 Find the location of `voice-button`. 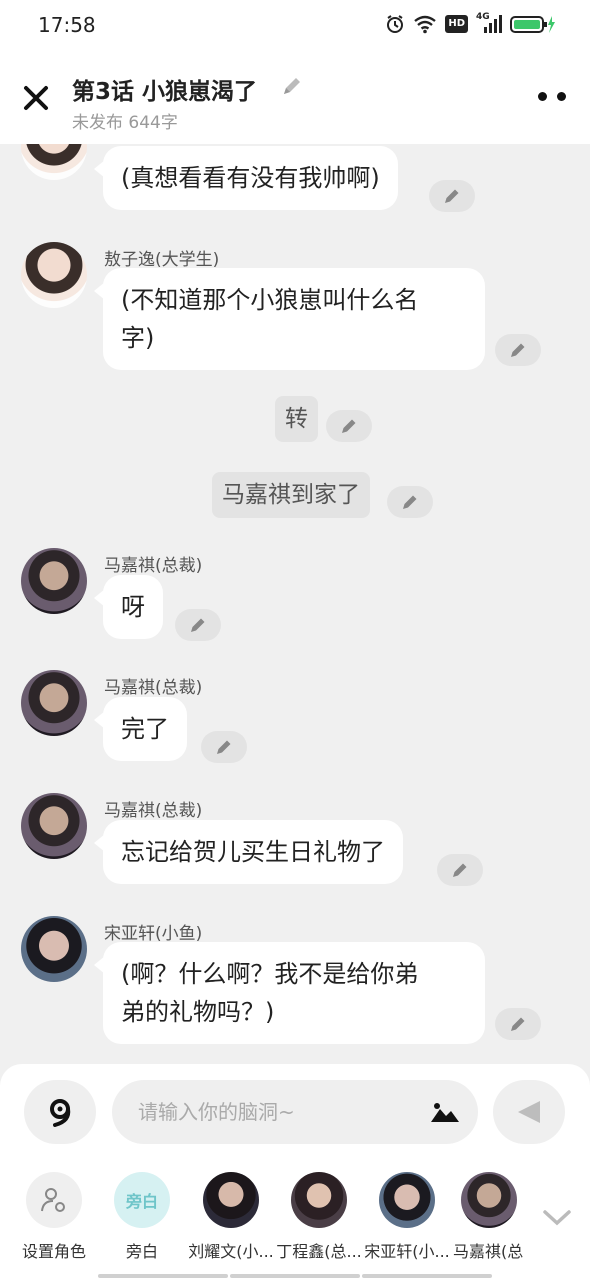

voice-button is located at coordinates (60, 1112).